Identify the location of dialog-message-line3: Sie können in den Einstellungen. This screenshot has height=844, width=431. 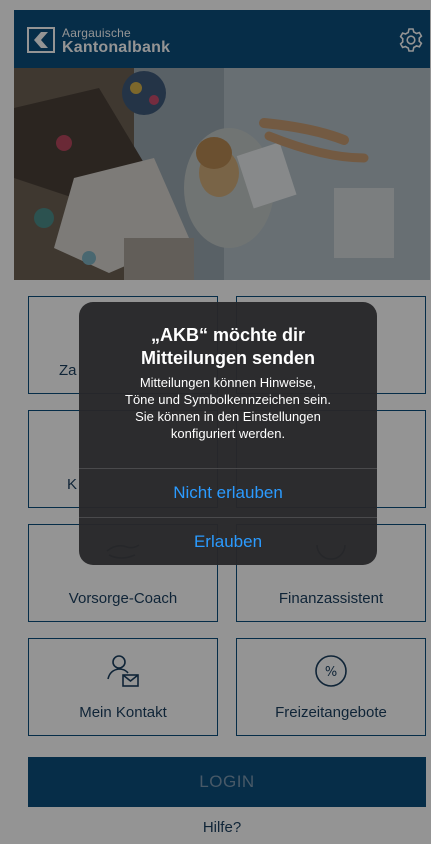
(228, 416).